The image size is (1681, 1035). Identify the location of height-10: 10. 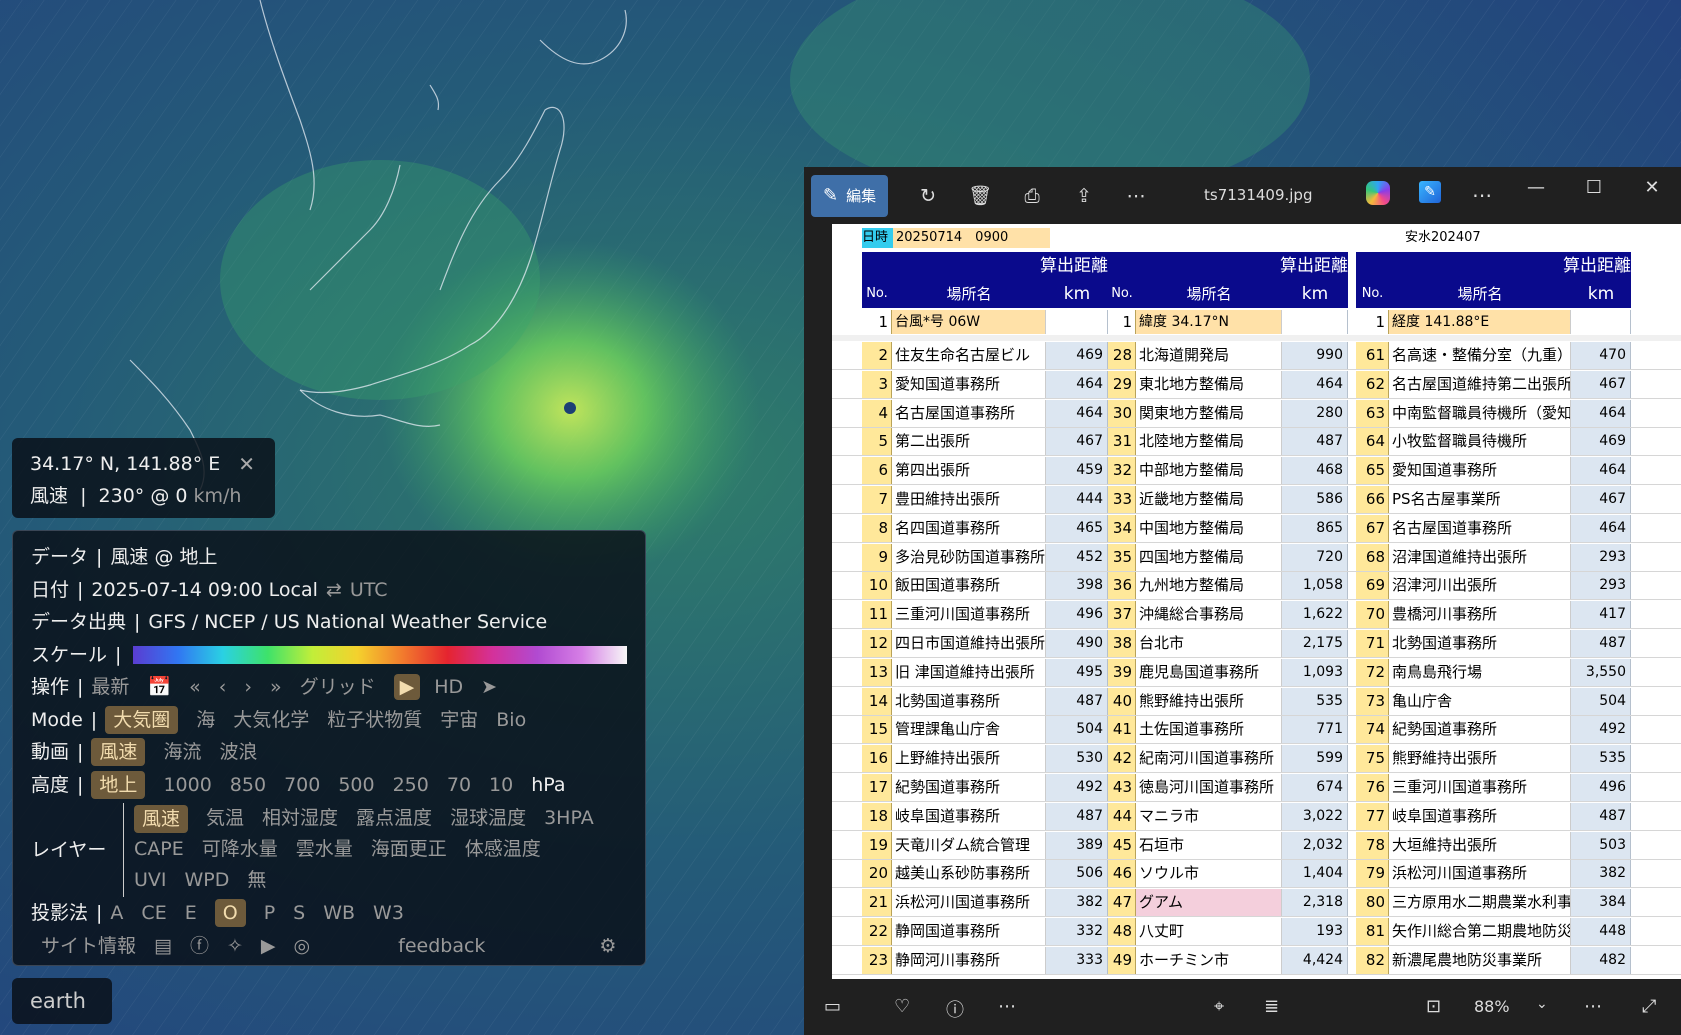
(501, 785).